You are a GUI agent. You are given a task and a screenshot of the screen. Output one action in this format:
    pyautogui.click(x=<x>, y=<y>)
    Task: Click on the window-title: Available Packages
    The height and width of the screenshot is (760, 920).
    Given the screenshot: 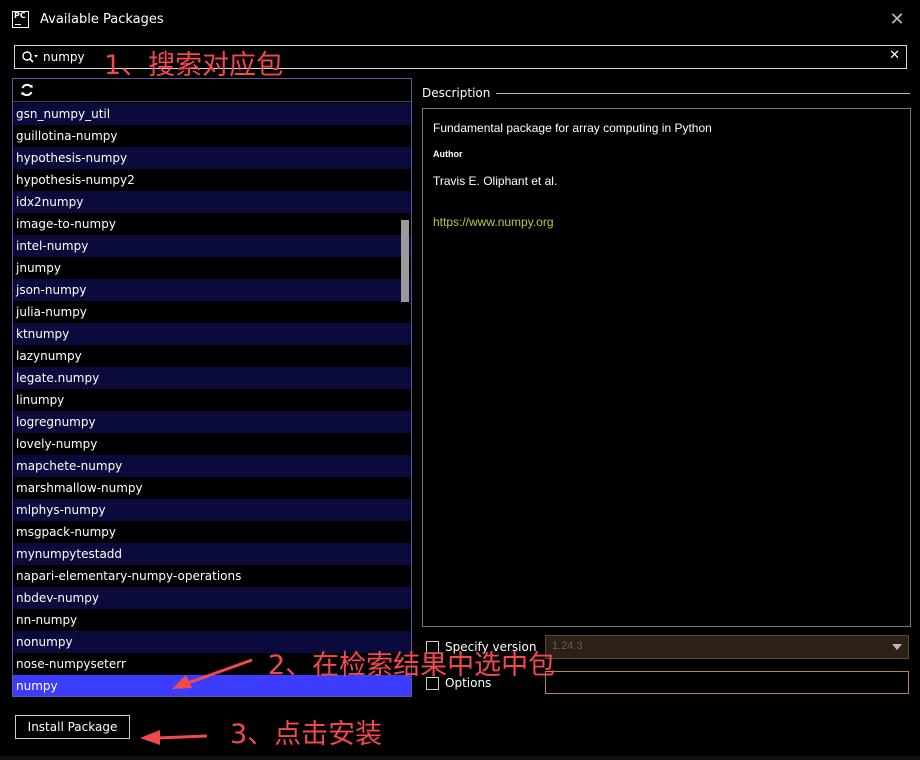 What is the action you would take?
    pyautogui.click(x=102, y=19)
    